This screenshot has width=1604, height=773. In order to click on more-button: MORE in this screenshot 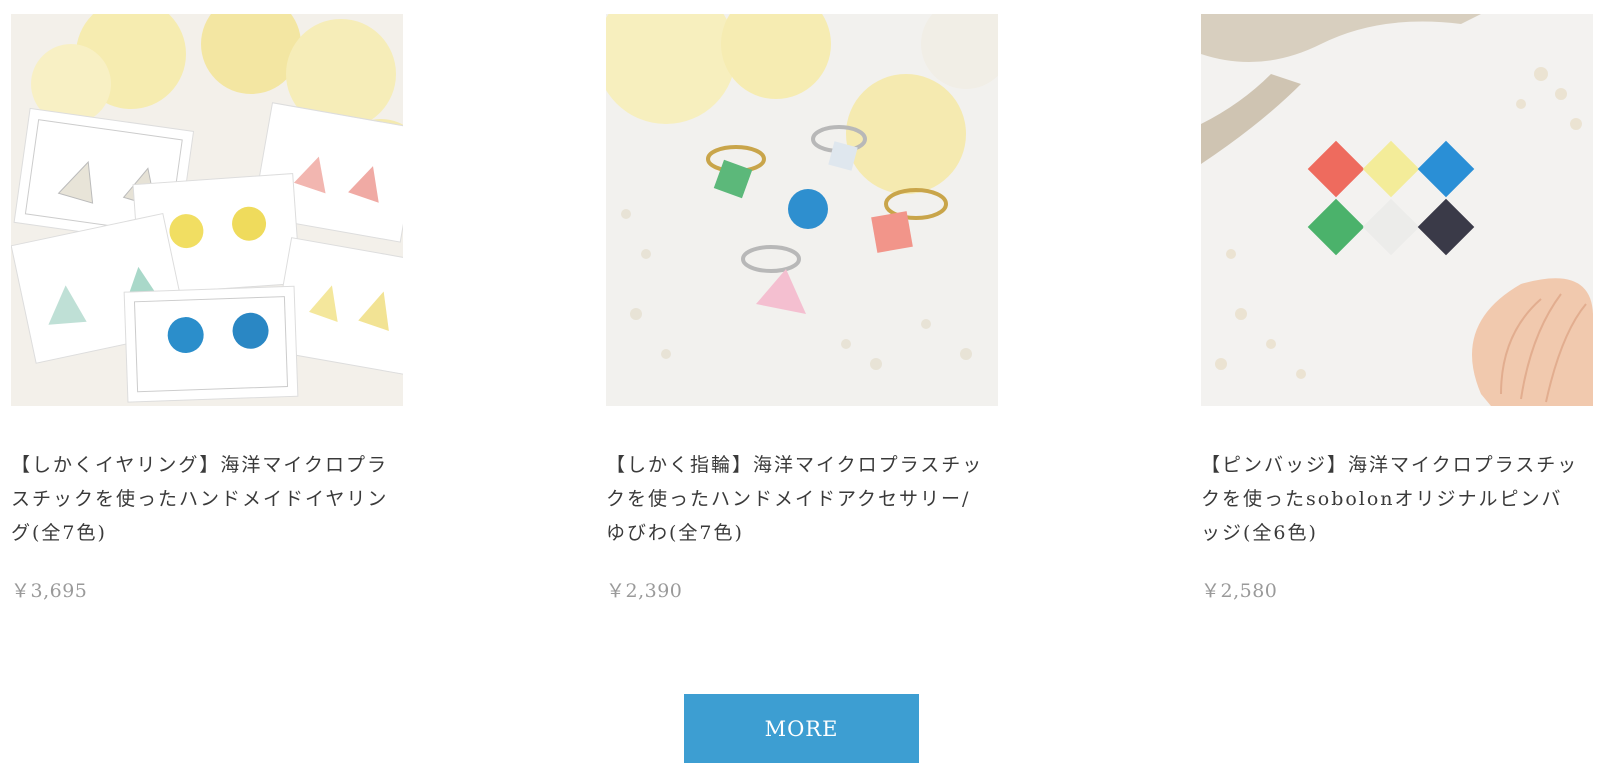, I will do `click(801, 728)`.